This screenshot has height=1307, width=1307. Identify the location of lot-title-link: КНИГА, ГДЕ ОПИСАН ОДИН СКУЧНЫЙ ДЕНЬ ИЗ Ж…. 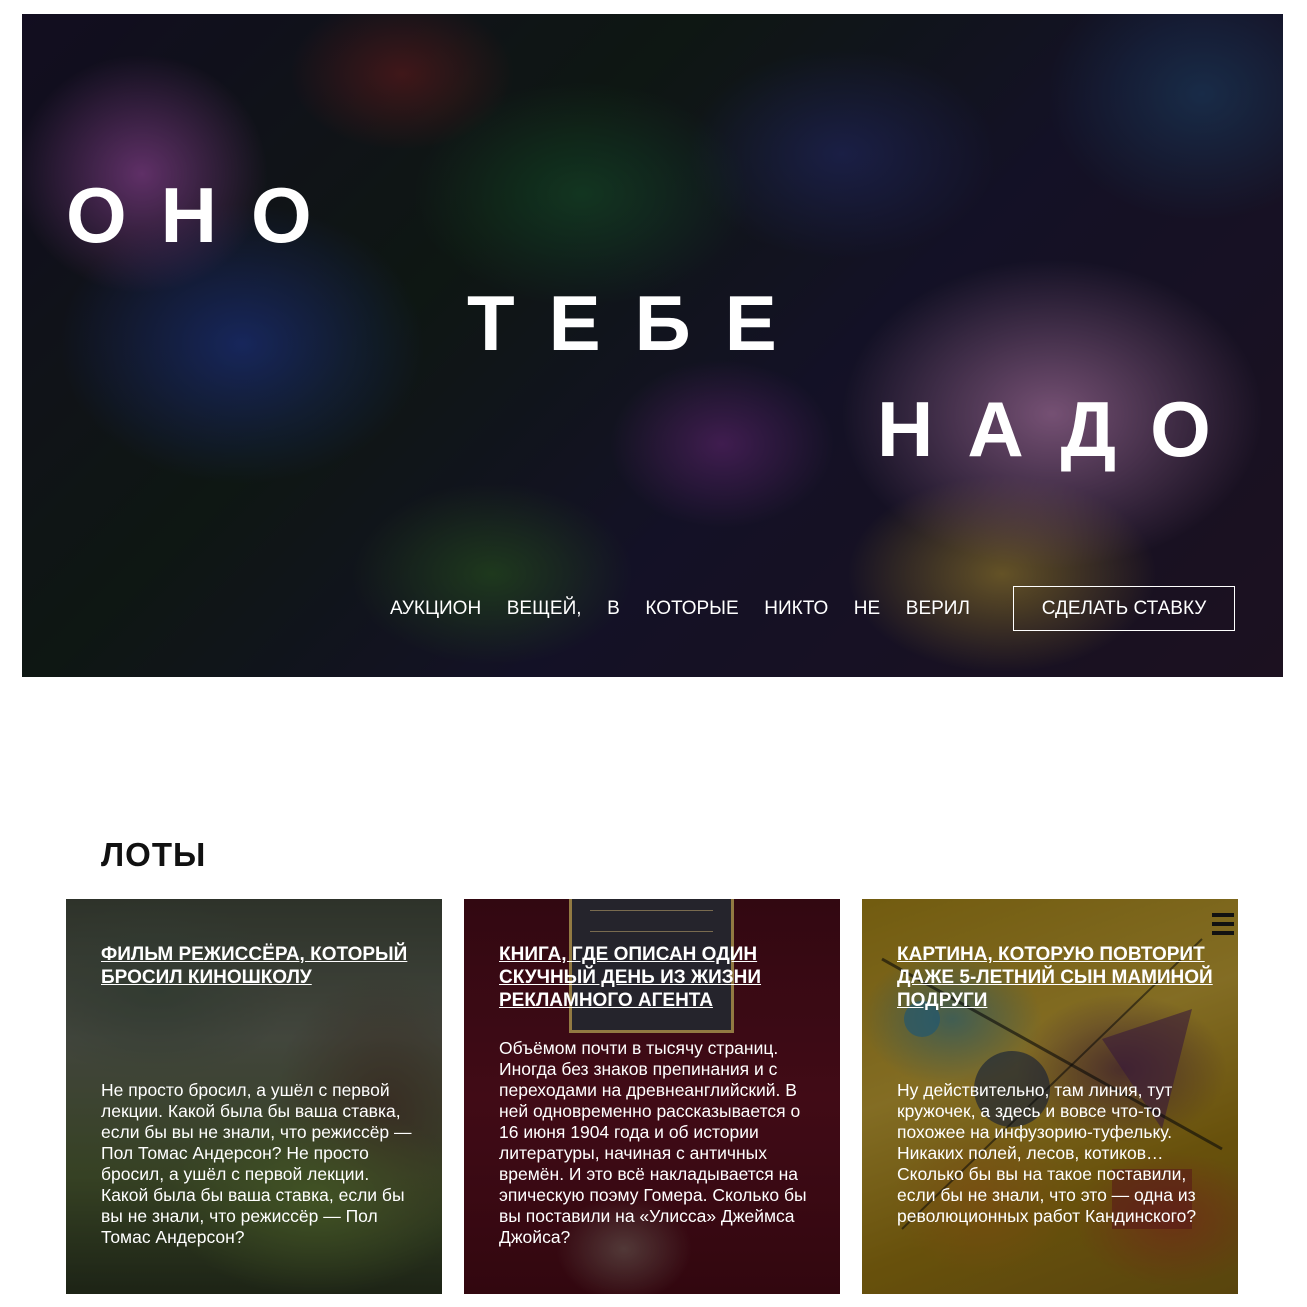
(659, 977).